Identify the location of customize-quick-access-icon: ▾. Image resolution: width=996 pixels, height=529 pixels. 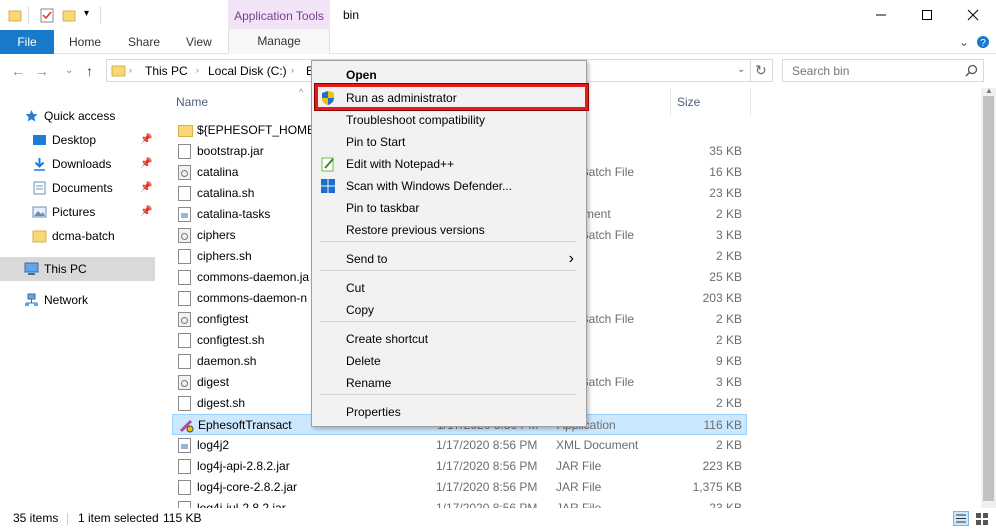
(86, 13).